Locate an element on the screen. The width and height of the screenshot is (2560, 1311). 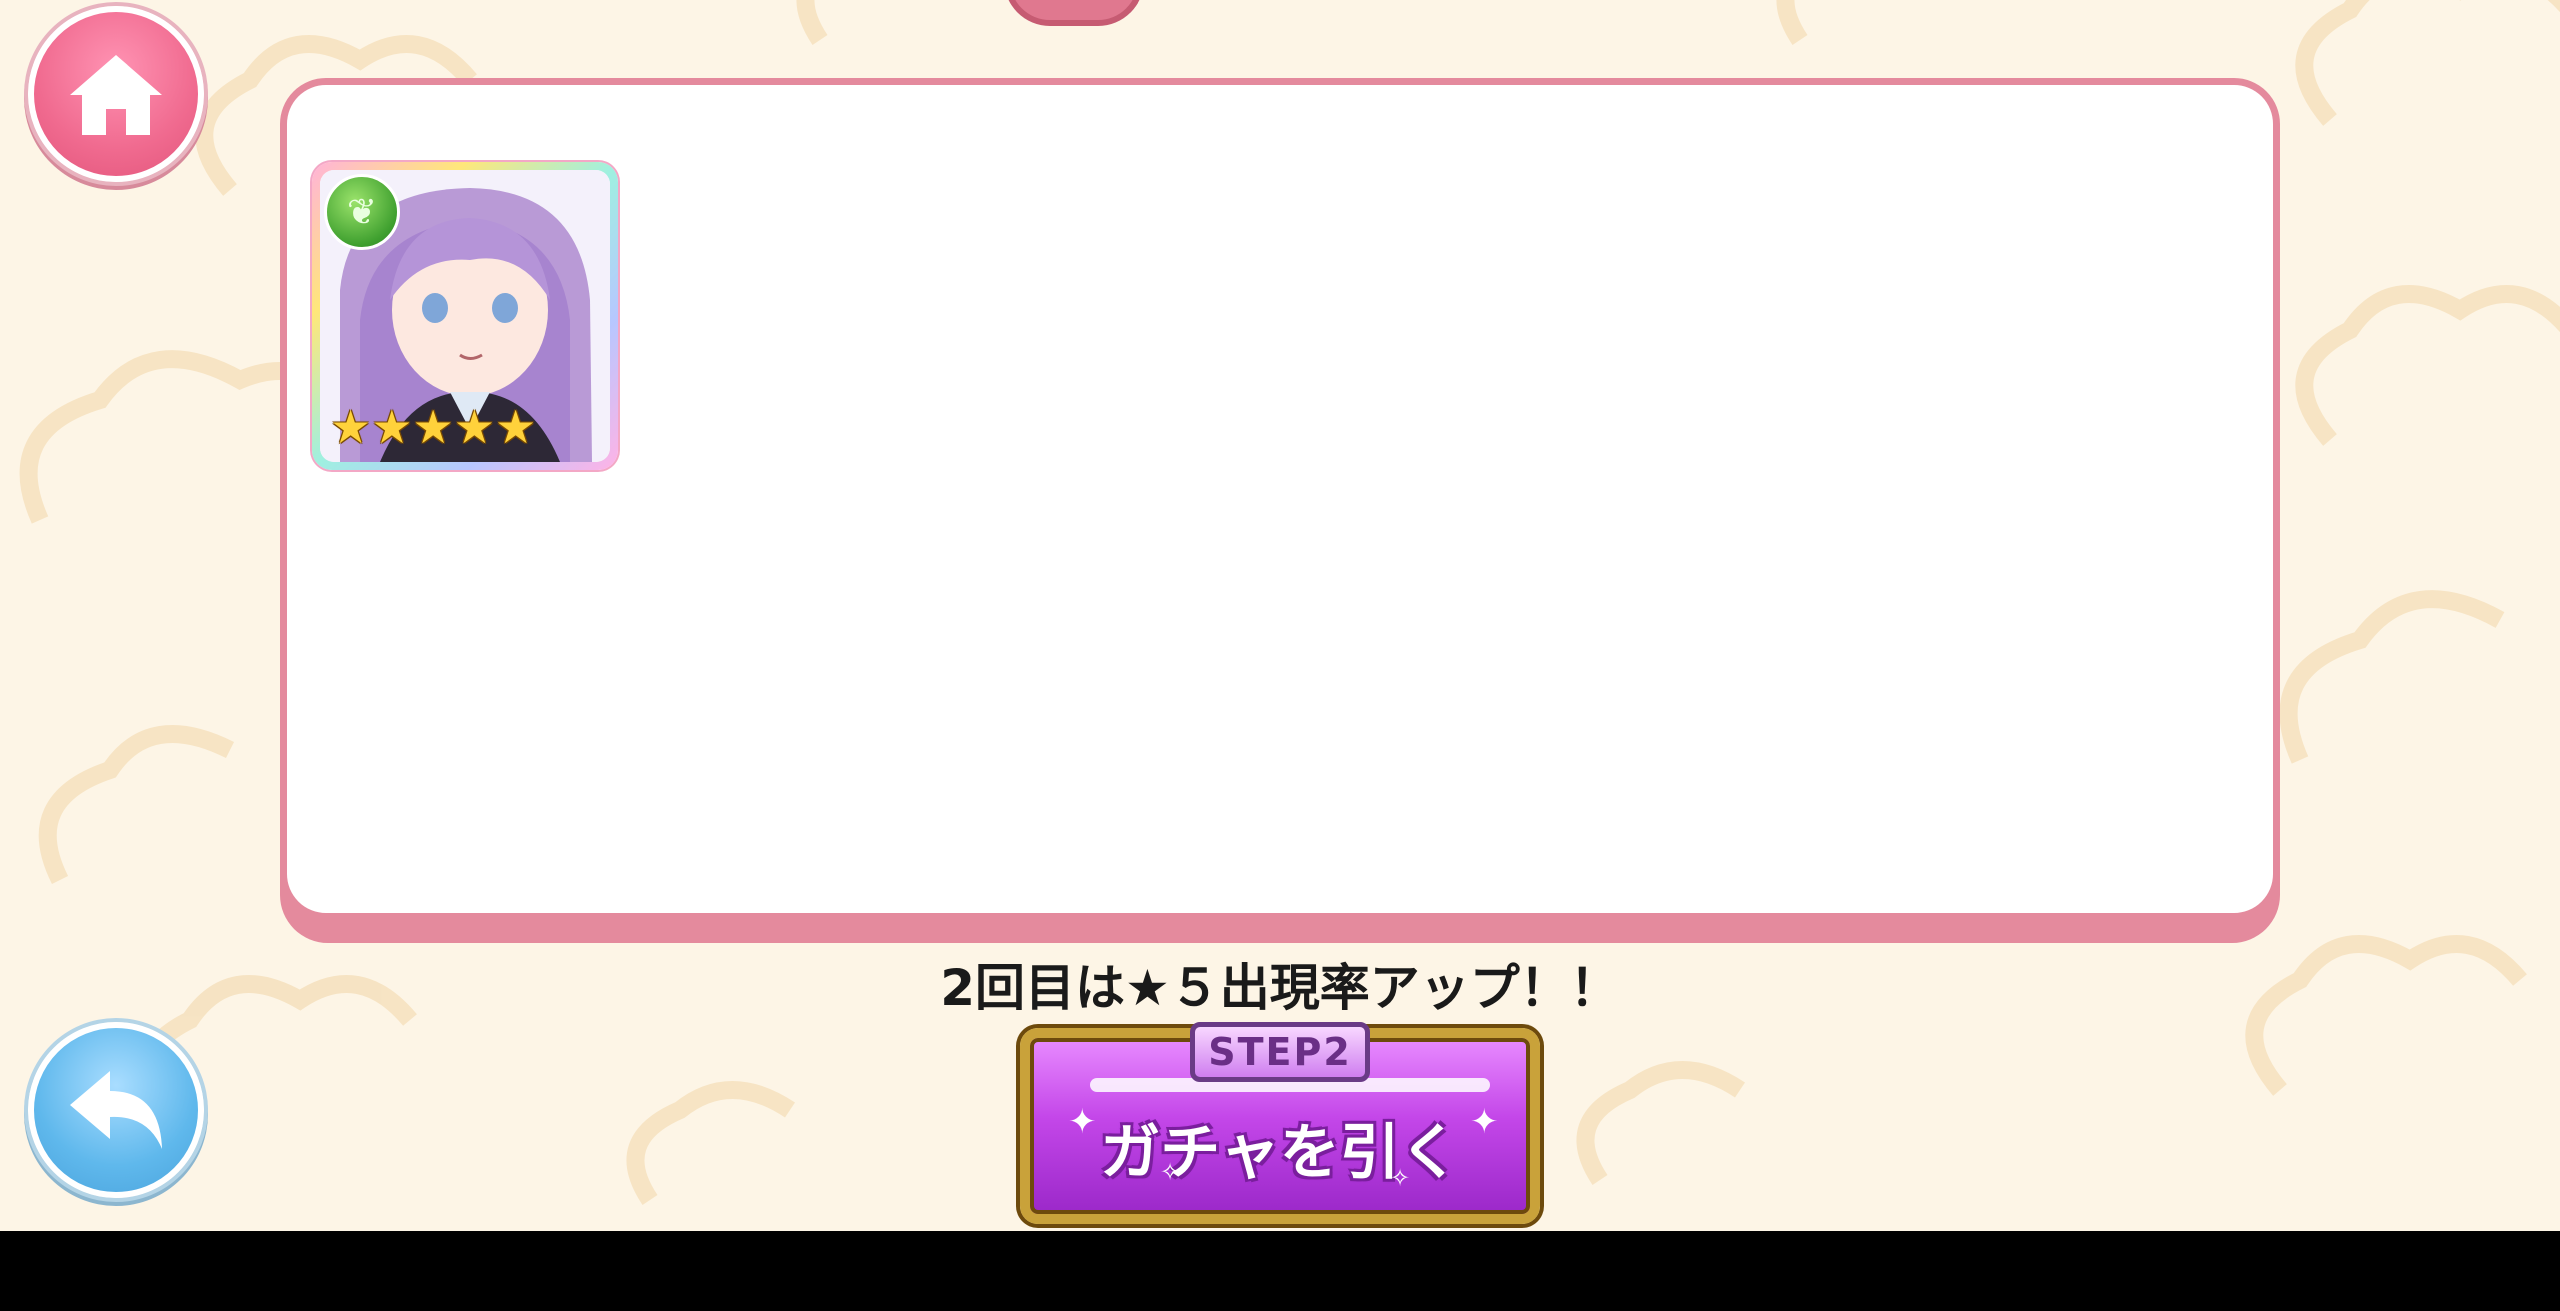
gacha-button-label: ガチャを引く is located at coordinates (1280, 1153).